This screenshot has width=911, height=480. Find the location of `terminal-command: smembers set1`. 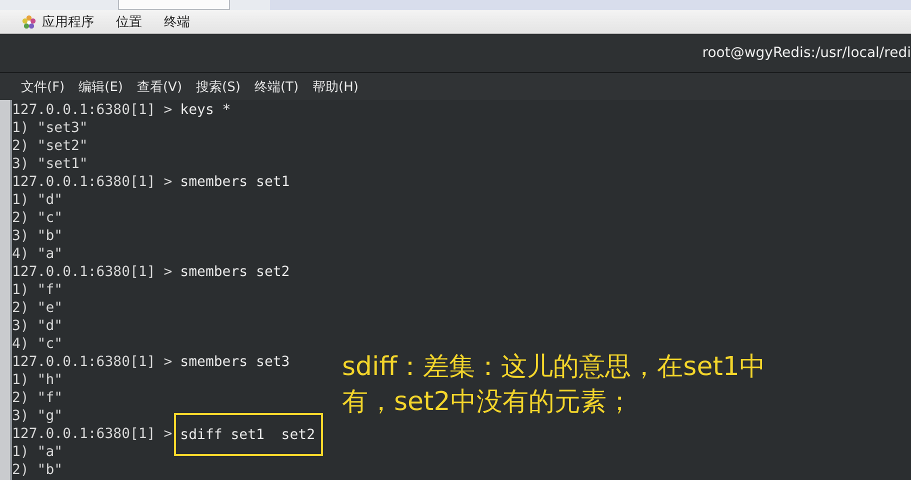

terminal-command: smembers set1 is located at coordinates (235, 182).